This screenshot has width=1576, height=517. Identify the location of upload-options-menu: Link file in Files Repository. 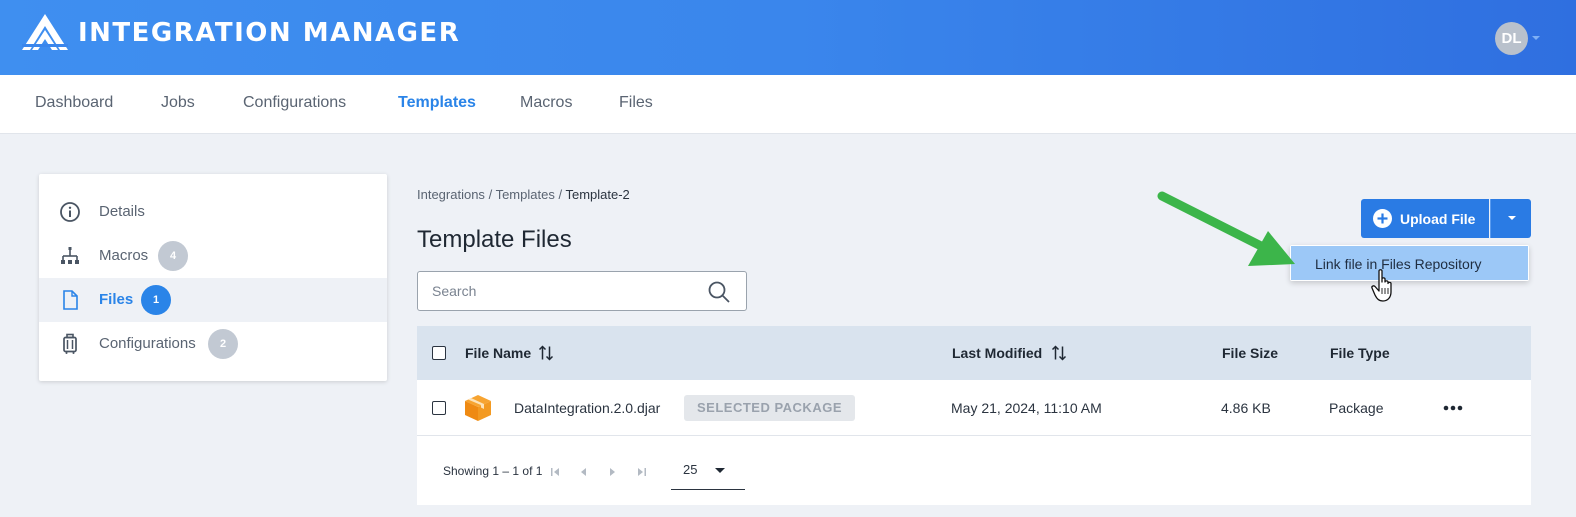
(1409, 263).